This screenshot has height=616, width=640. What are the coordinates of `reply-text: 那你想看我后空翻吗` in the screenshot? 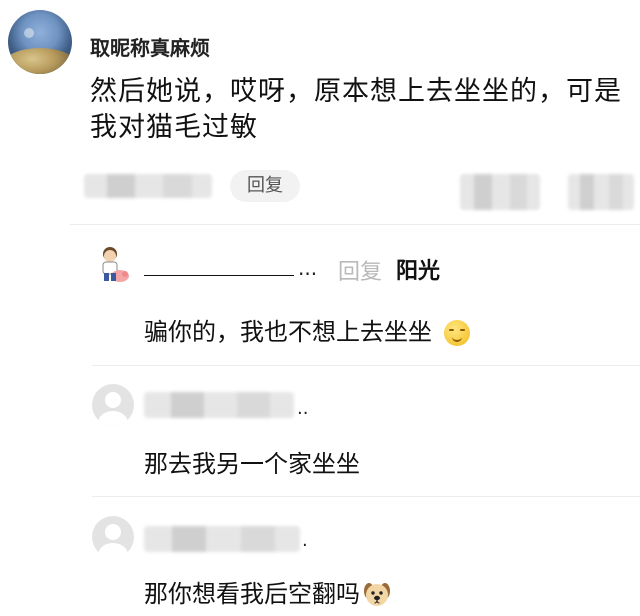 It's located at (268, 592).